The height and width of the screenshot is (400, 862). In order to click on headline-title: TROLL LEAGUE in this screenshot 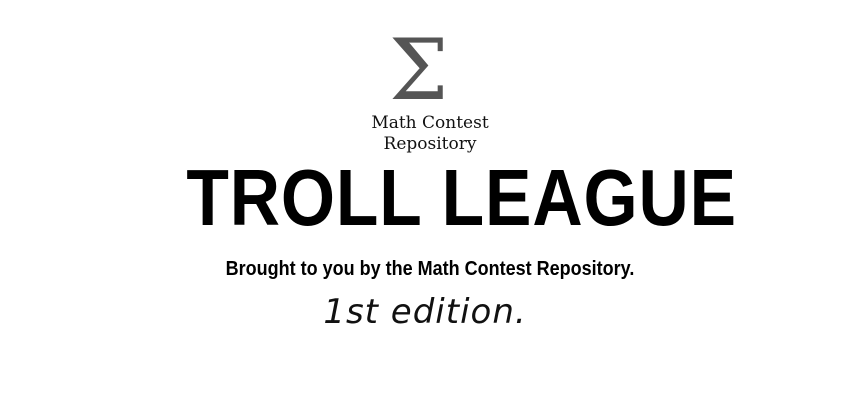, I will do `click(461, 197)`.